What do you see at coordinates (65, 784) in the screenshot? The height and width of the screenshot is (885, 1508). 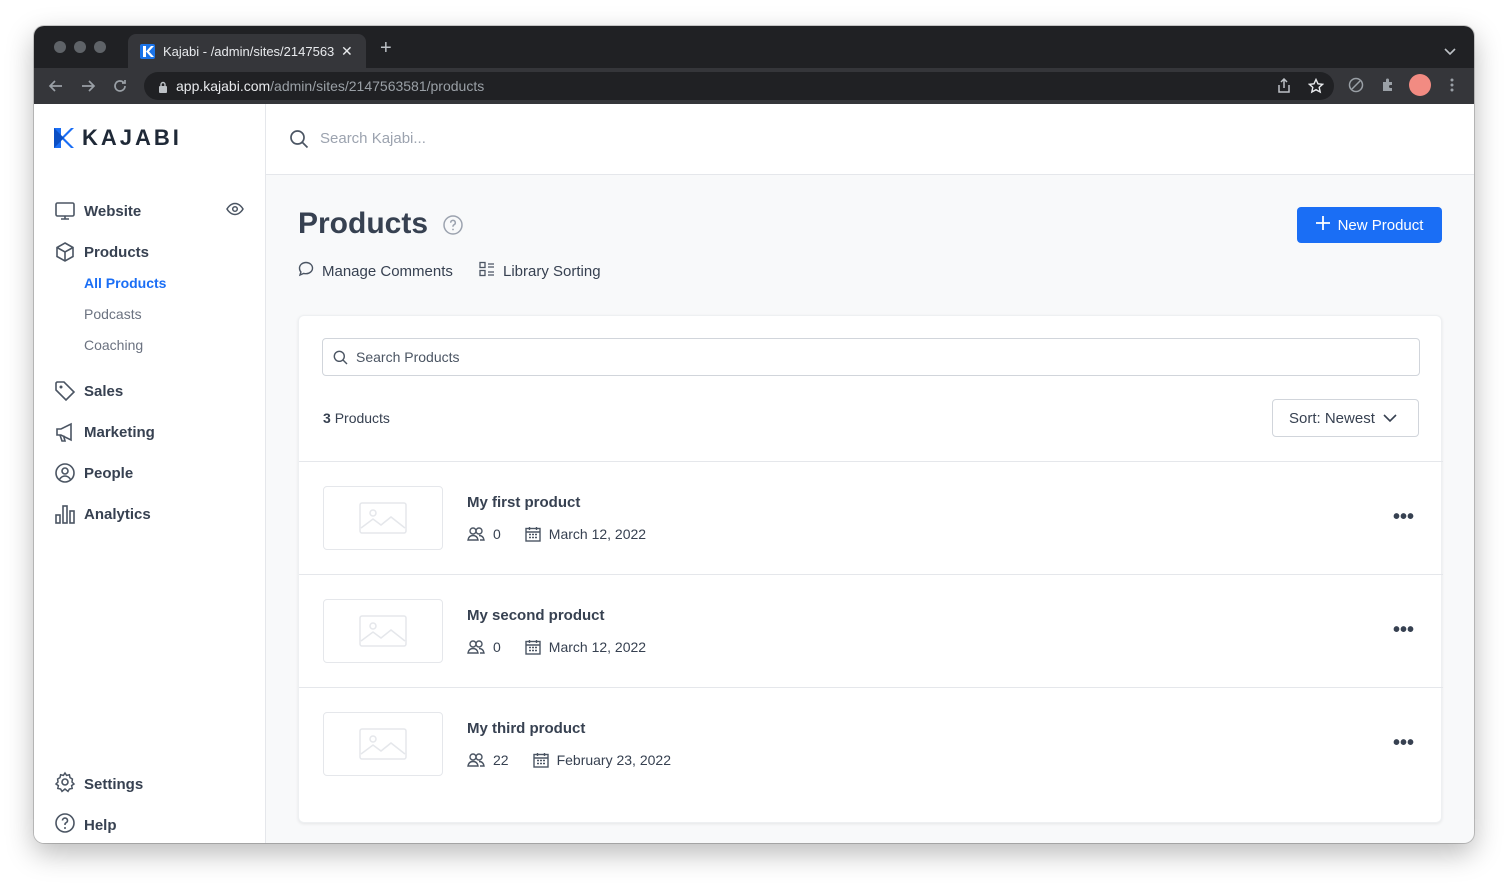 I see `gear-icon` at bounding box center [65, 784].